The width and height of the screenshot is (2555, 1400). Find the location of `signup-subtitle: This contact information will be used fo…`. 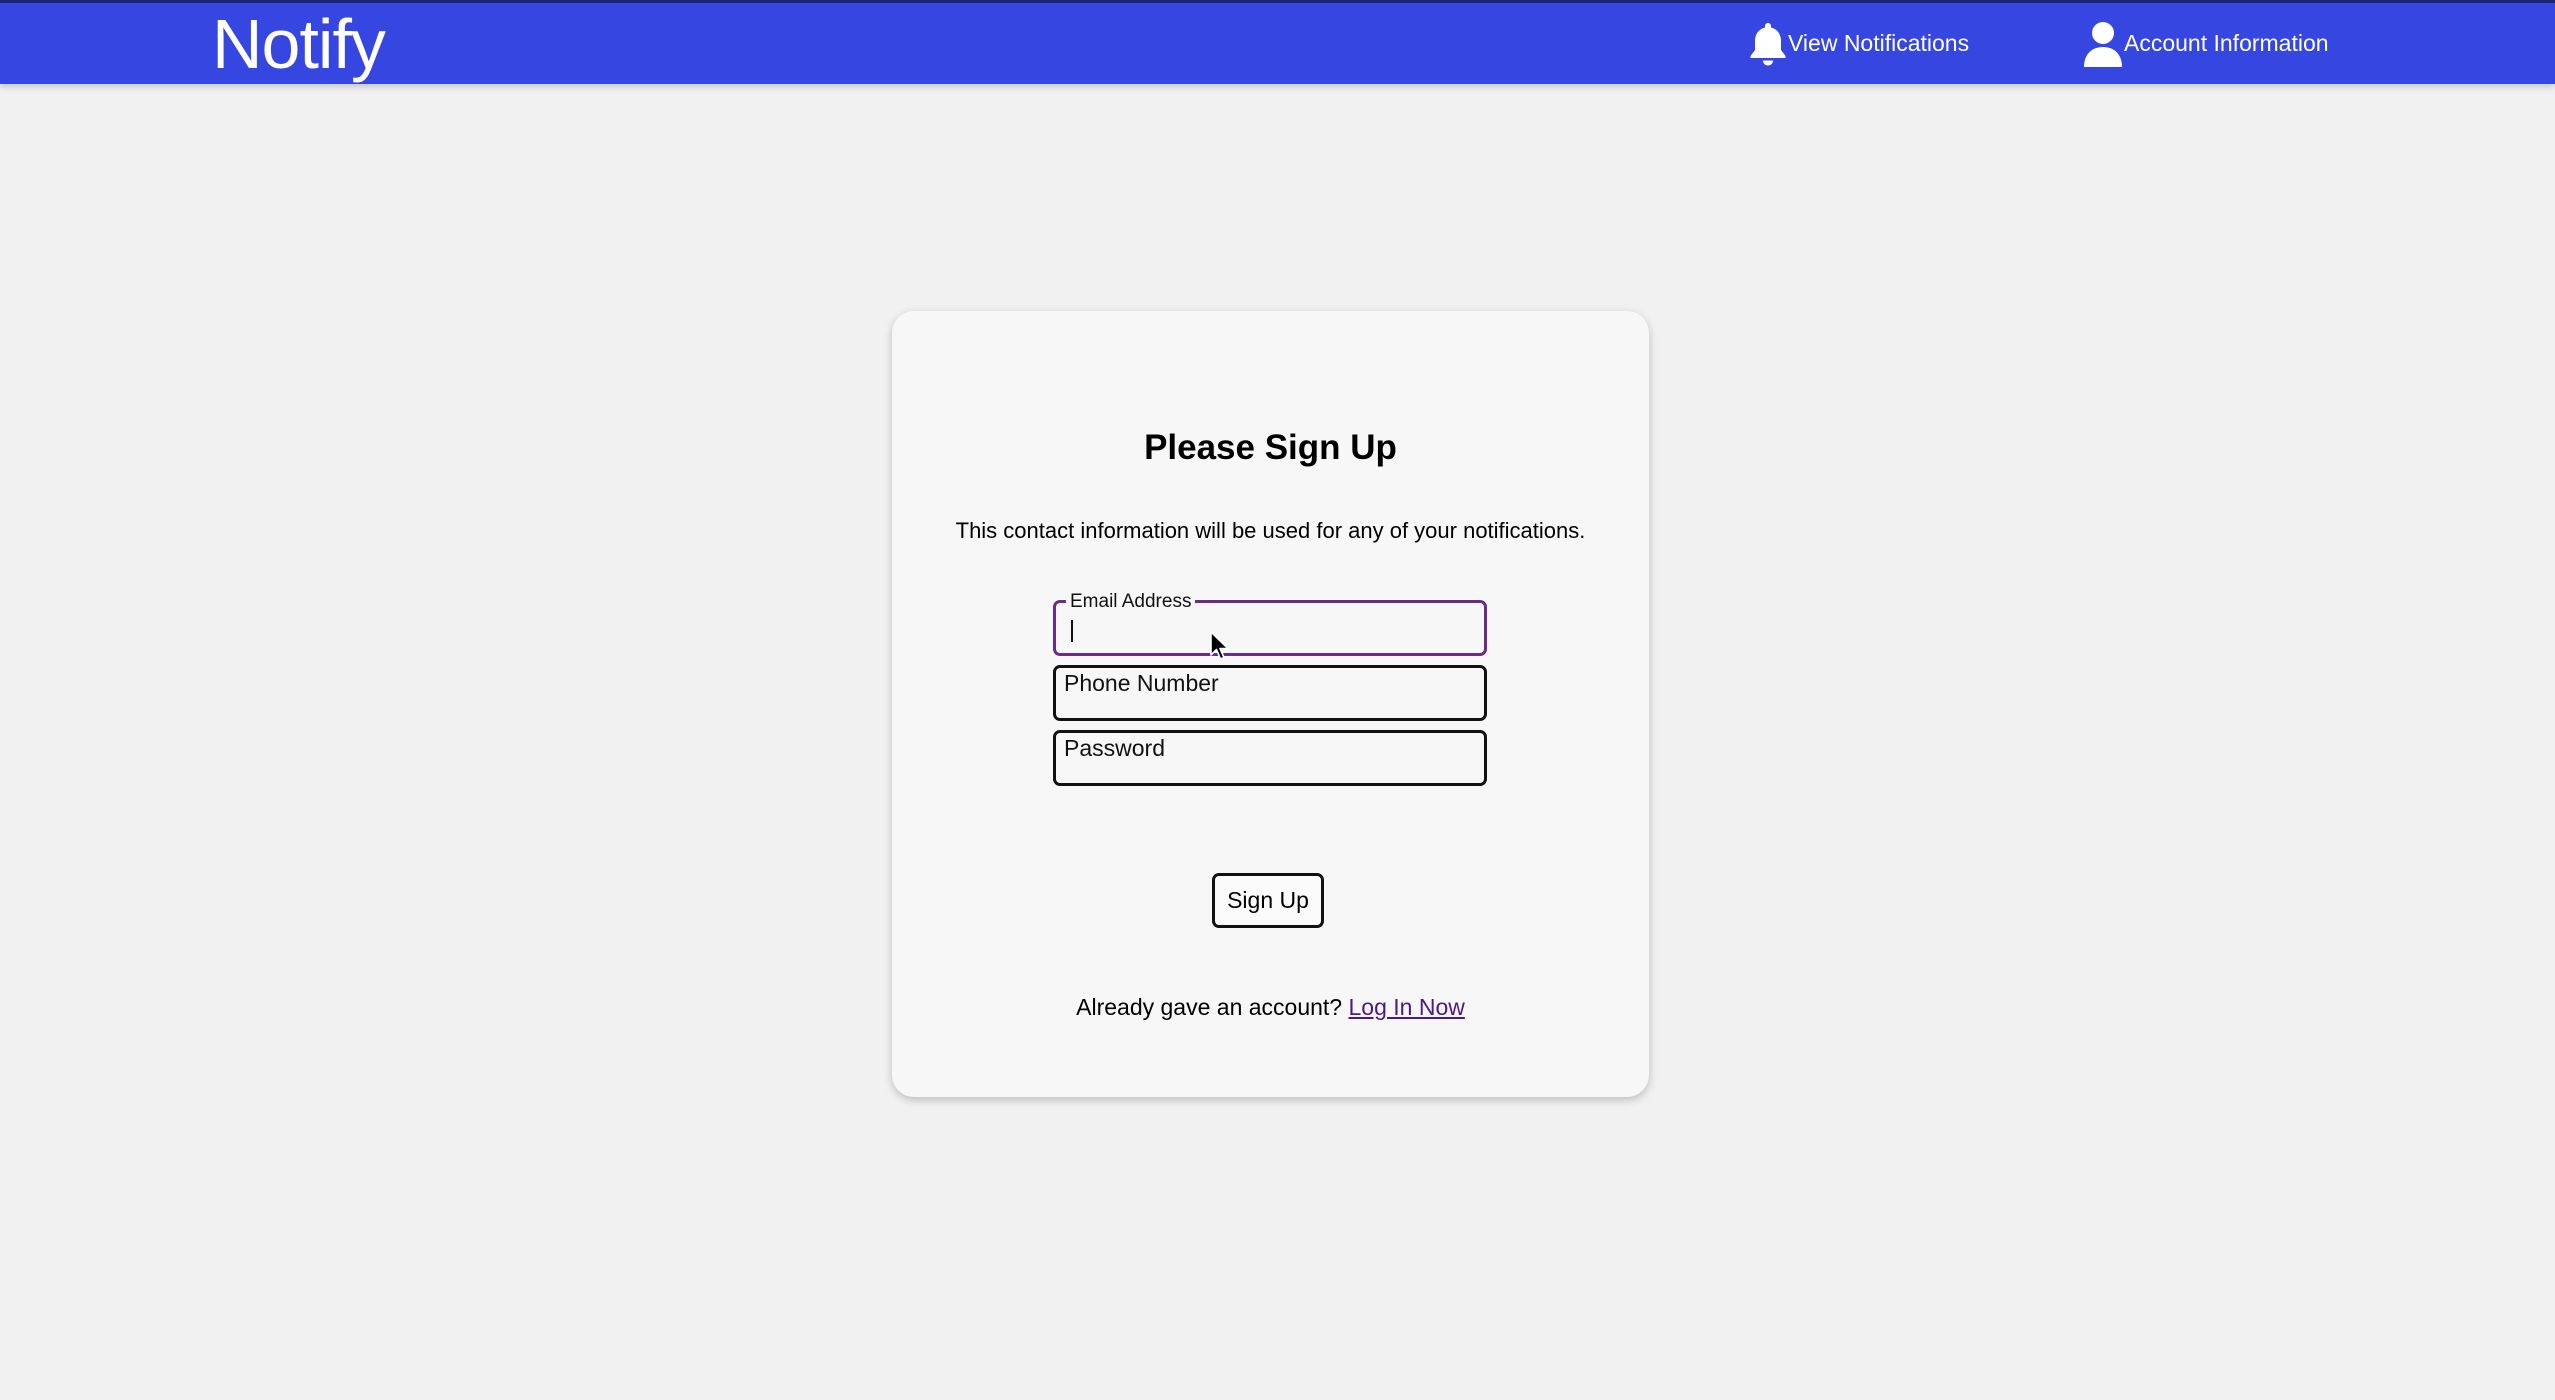

signup-subtitle: This contact information will be used fo… is located at coordinates (1270, 530).